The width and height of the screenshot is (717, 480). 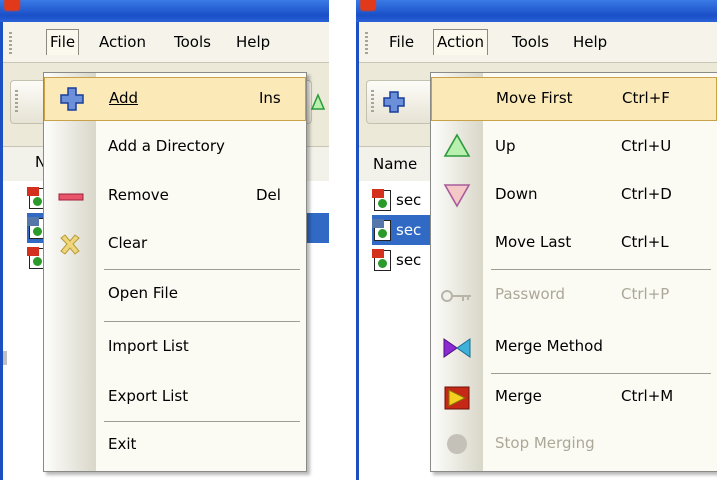 What do you see at coordinates (175, 197) in the screenshot?
I see `menu-item-remove: Remove Del` at bounding box center [175, 197].